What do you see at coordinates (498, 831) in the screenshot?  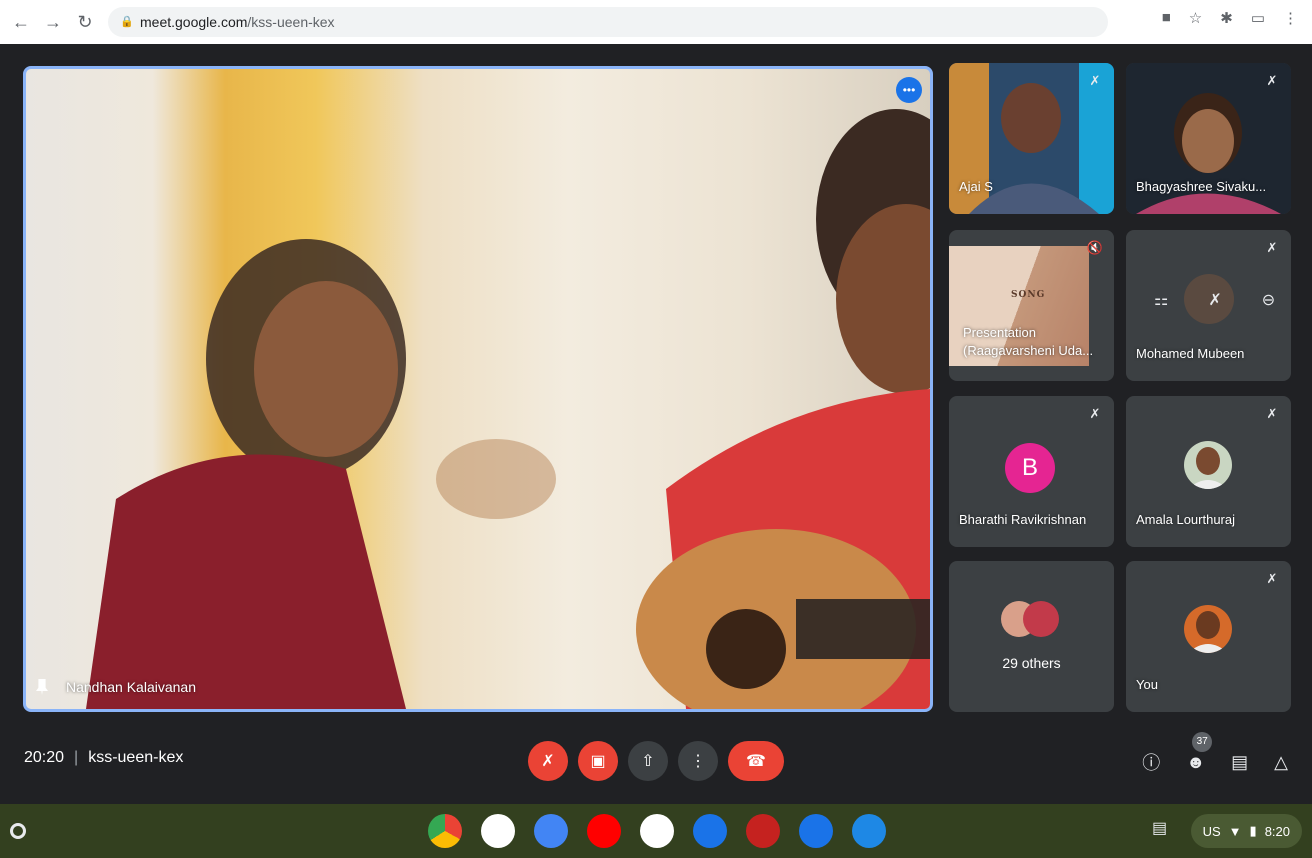 I see `gmail-icon` at bounding box center [498, 831].